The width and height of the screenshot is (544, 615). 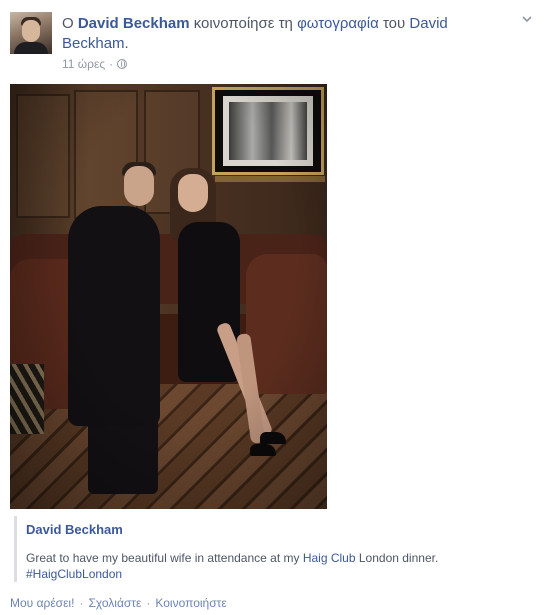 I want to click on caption-text-after: London dinner., so click(x=398, y=558).